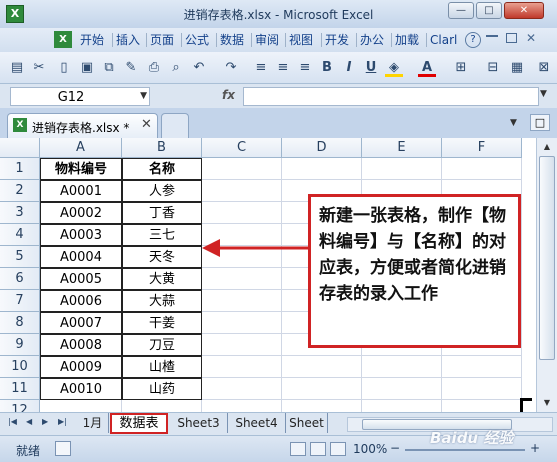  Describe the element at coordinates (427, 68) in the screenshot. I see `font-color-icon: A` at that location.